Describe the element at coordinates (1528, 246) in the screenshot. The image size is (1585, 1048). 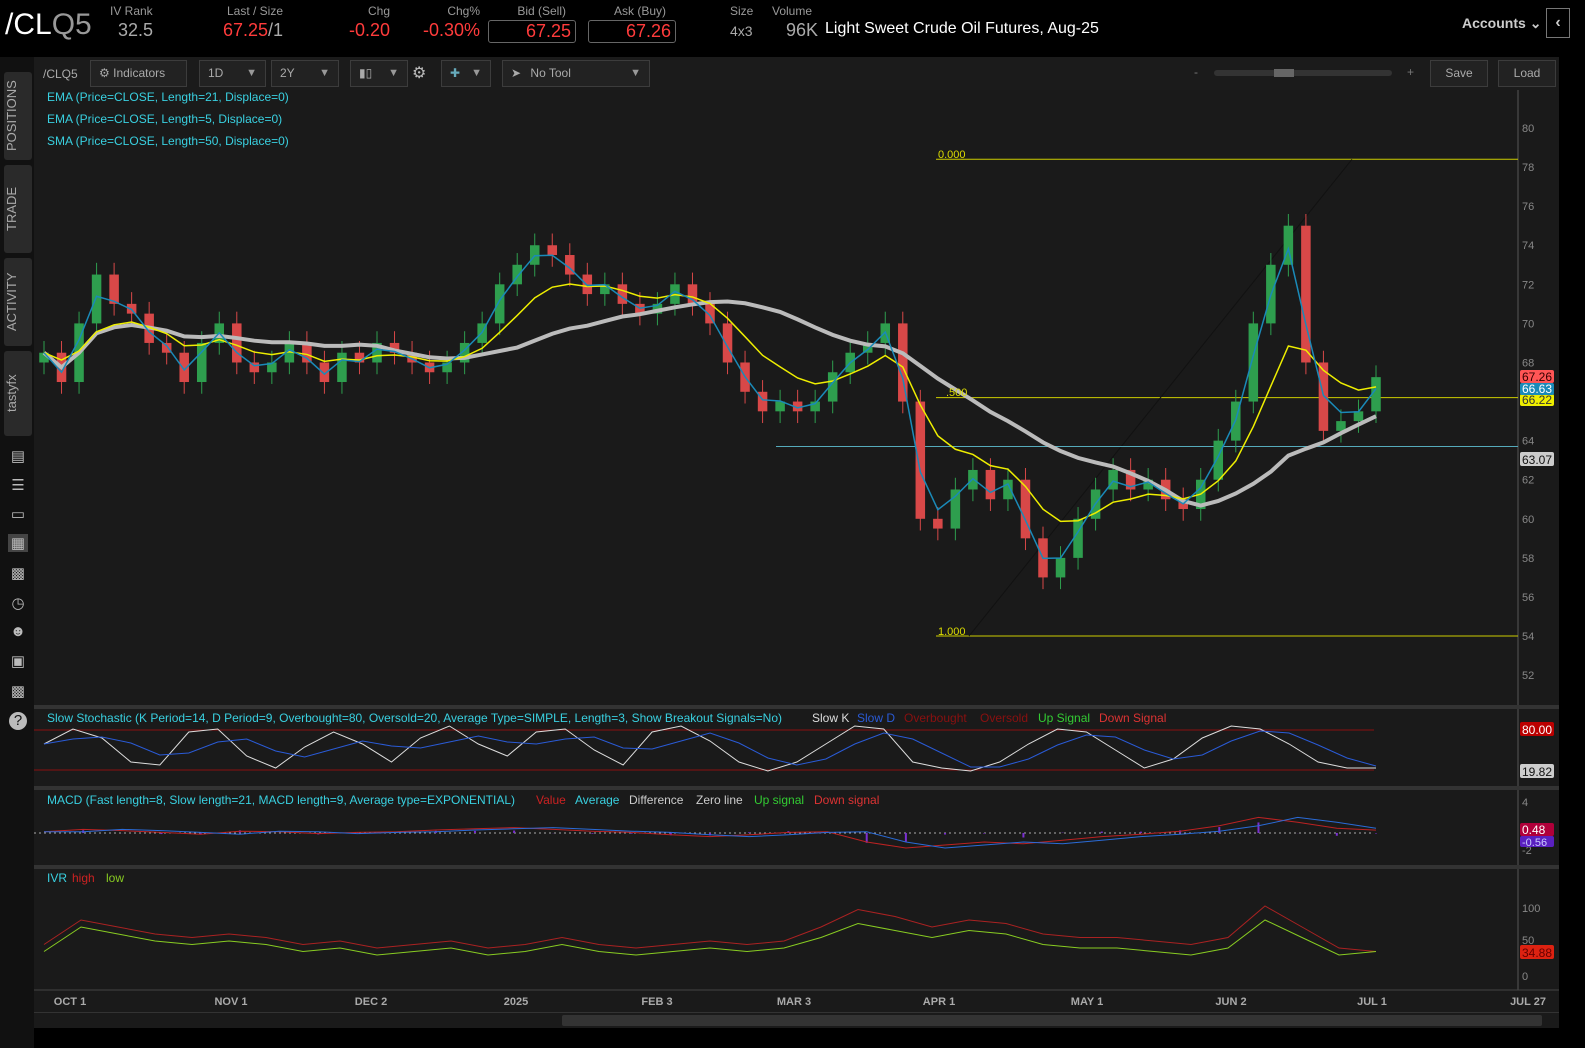
I see `price-axis-tick: 74` at that location.